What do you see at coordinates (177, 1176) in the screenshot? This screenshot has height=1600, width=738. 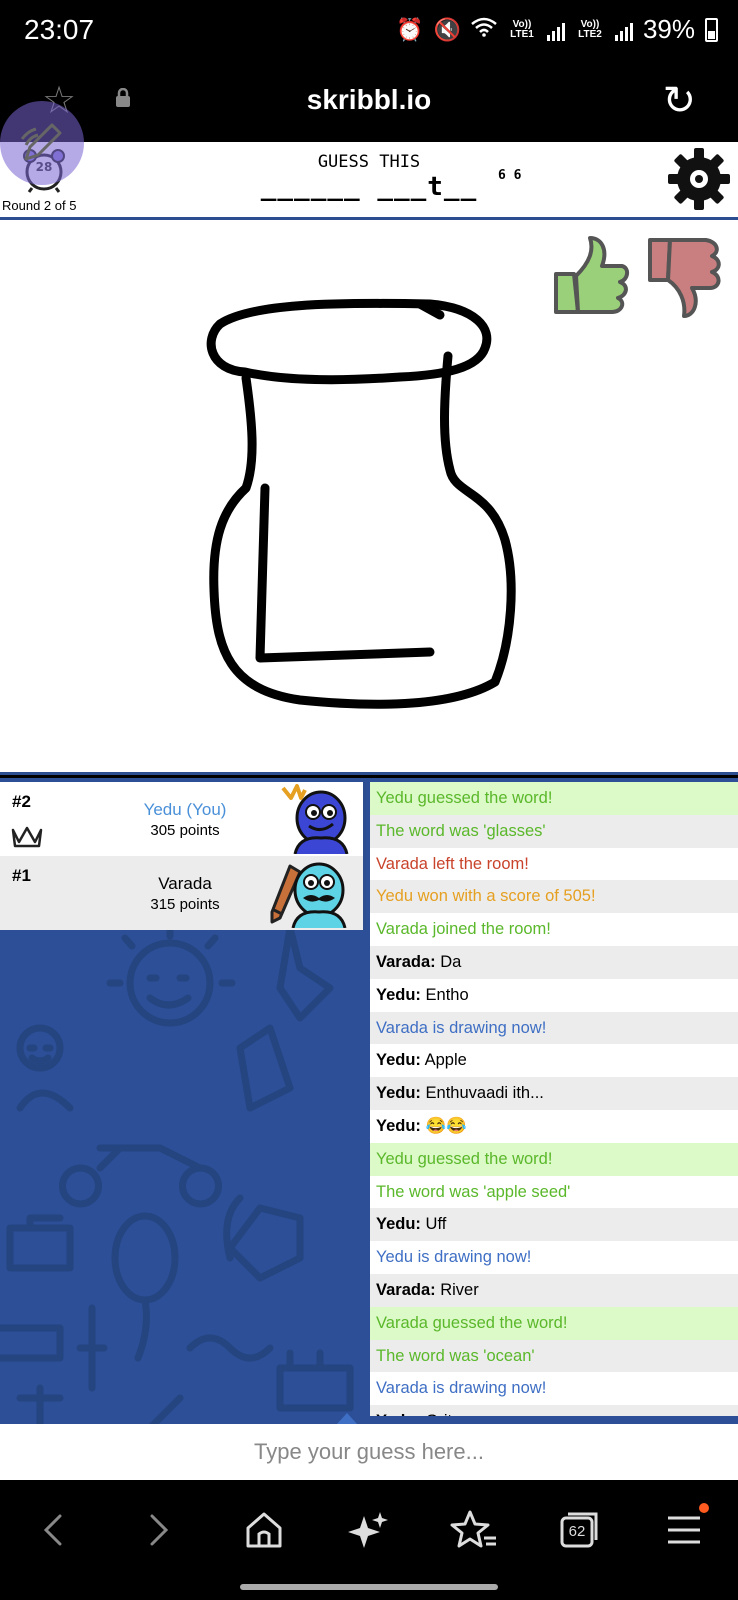 I see `background-doodles` at bounding box center [177, 1176].